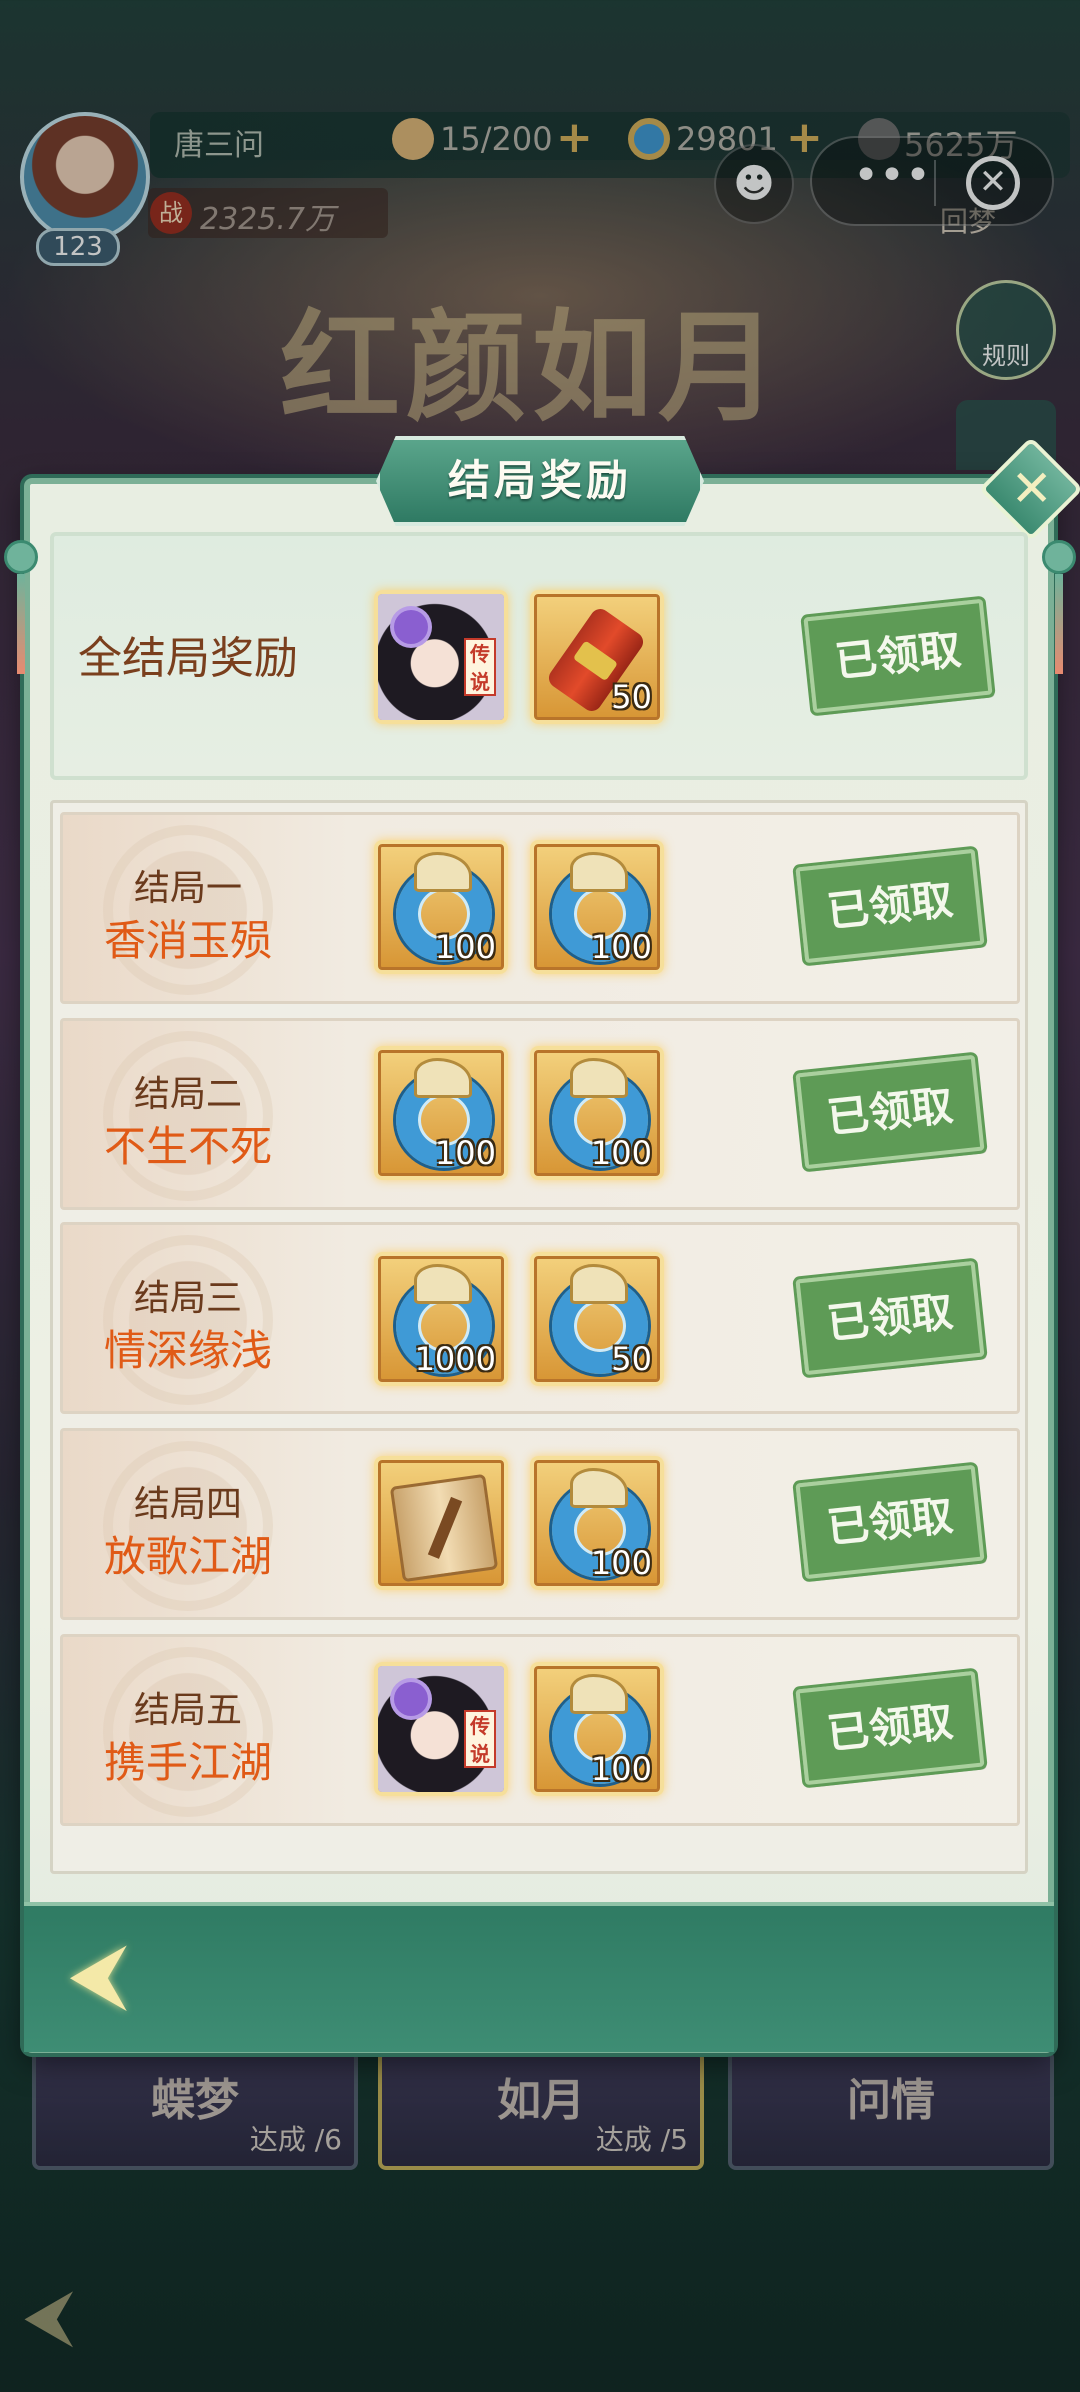 This screenshot has height=2392, width=1080. What do you see at coordinates (98, 1974) in the screenshot?
I see `back-arrow-icon: ⮜` at bounding box center [98, 1974].